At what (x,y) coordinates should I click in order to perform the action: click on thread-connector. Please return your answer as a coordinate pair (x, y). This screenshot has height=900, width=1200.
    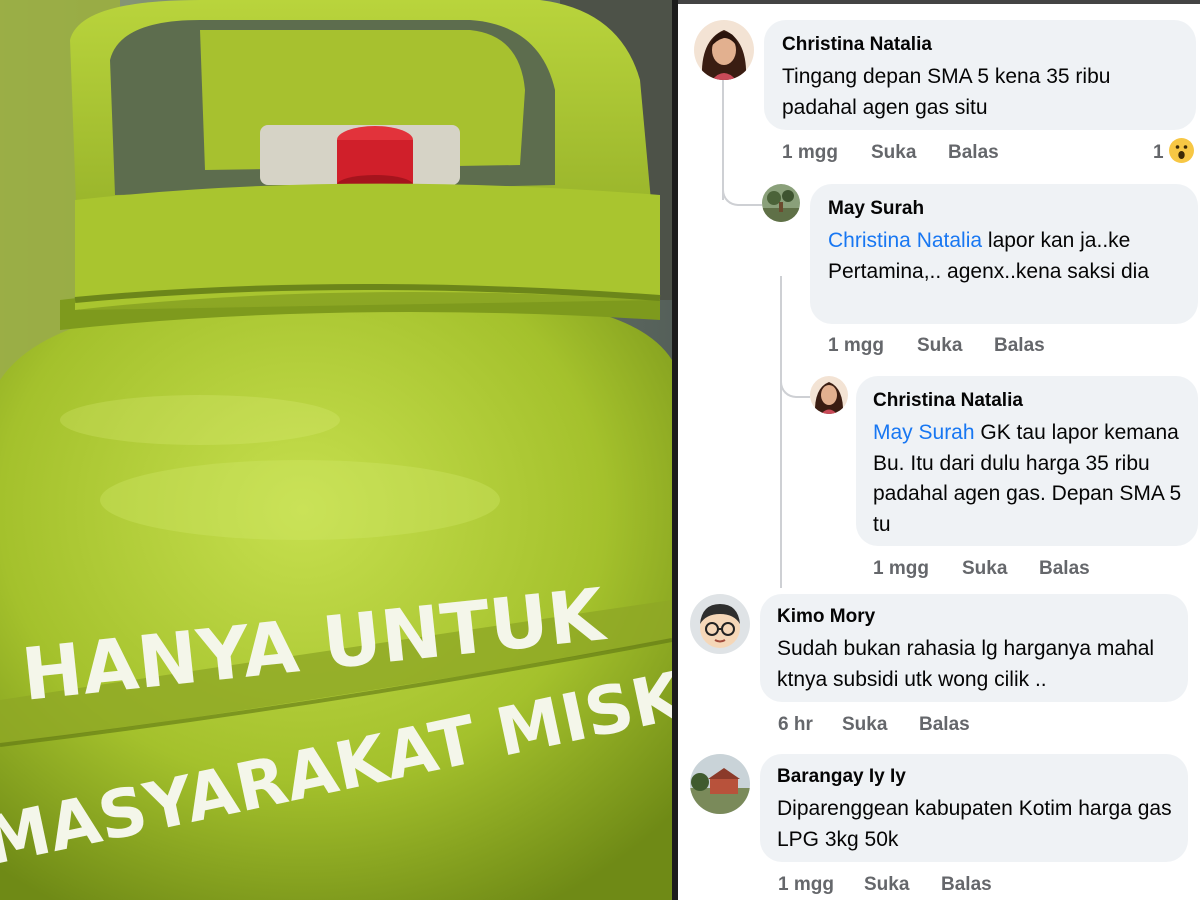
    Looking at the image, I should click on (742, 190).